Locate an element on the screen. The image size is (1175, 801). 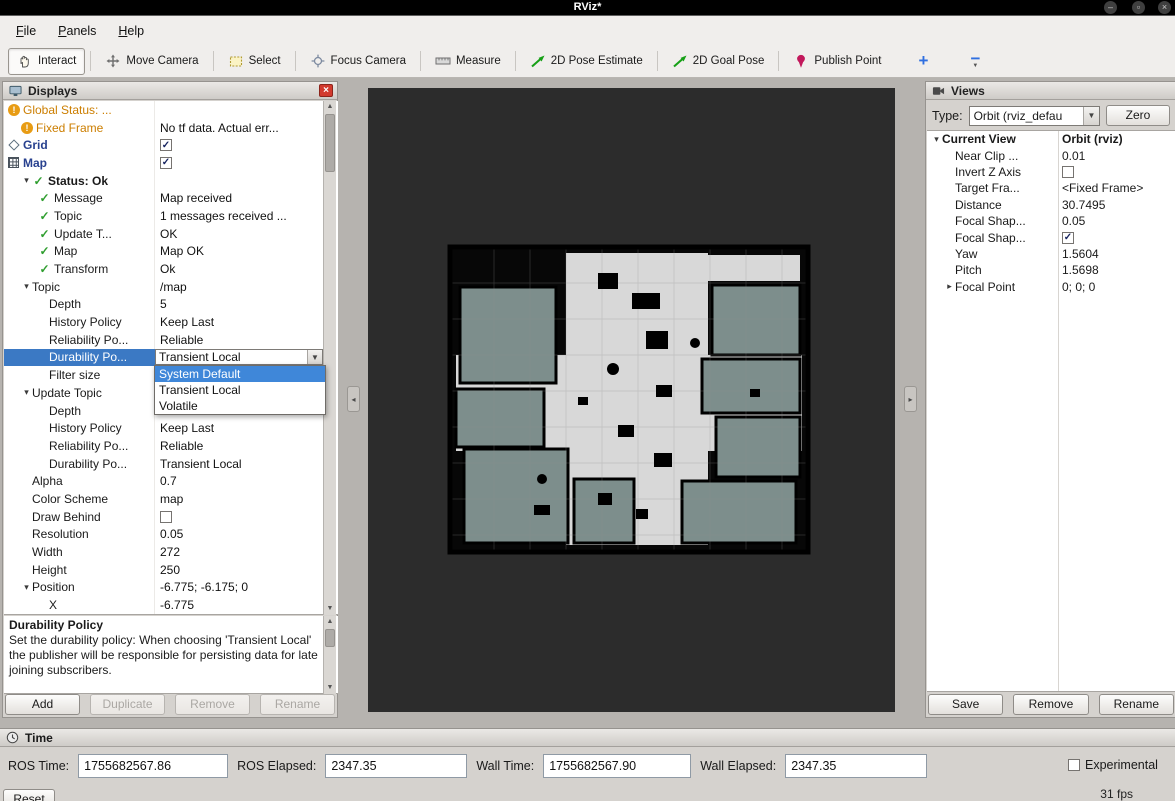
tree-row: ✓ Map Map OK is located at coordinates (164, 251).